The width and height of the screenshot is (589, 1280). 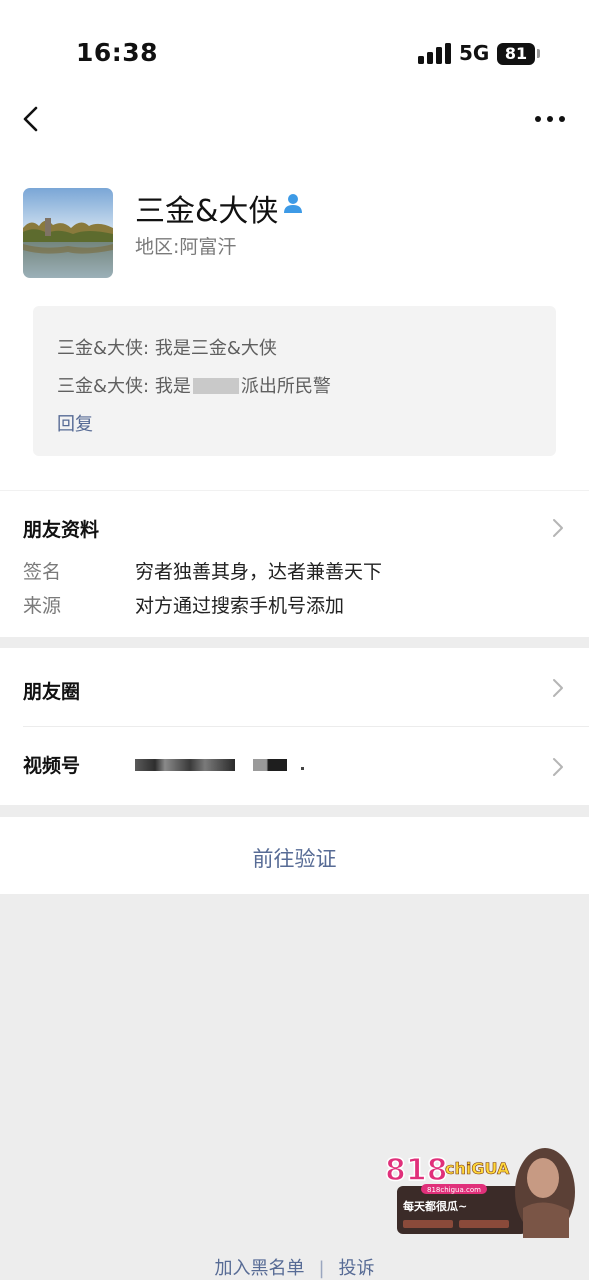 I want to click on svg-text: 818chigua.com, so click(x=454, y=1190).